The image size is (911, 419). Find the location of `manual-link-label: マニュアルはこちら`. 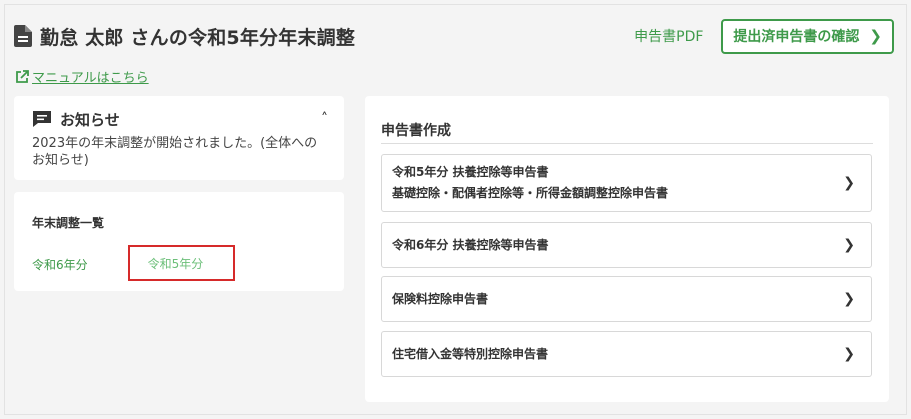

manual-link-label: マニュアルはこちら is located at coordinates (90, 78).